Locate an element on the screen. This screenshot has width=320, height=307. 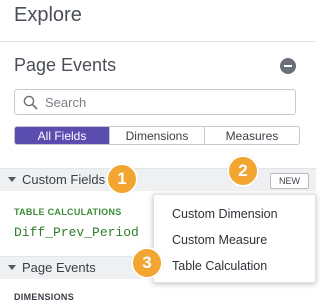
menu-item-custom-dimension: Custom Dimension is located at coordinates (225, 214).